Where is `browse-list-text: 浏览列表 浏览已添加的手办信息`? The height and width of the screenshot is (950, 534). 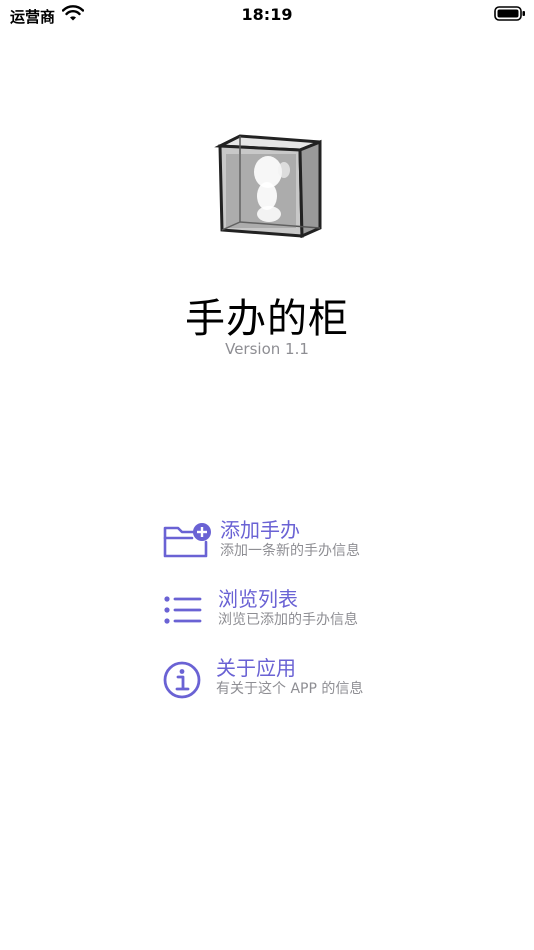 browse-list-text: 浏览列表 浏览已添加的手办信息 is located at coordinates (288, 608).